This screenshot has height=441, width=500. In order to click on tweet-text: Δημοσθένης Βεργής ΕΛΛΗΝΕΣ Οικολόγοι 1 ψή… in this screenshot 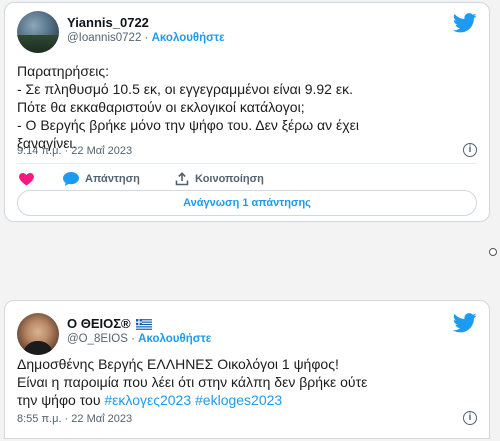, I will do `click(247, 382)`.